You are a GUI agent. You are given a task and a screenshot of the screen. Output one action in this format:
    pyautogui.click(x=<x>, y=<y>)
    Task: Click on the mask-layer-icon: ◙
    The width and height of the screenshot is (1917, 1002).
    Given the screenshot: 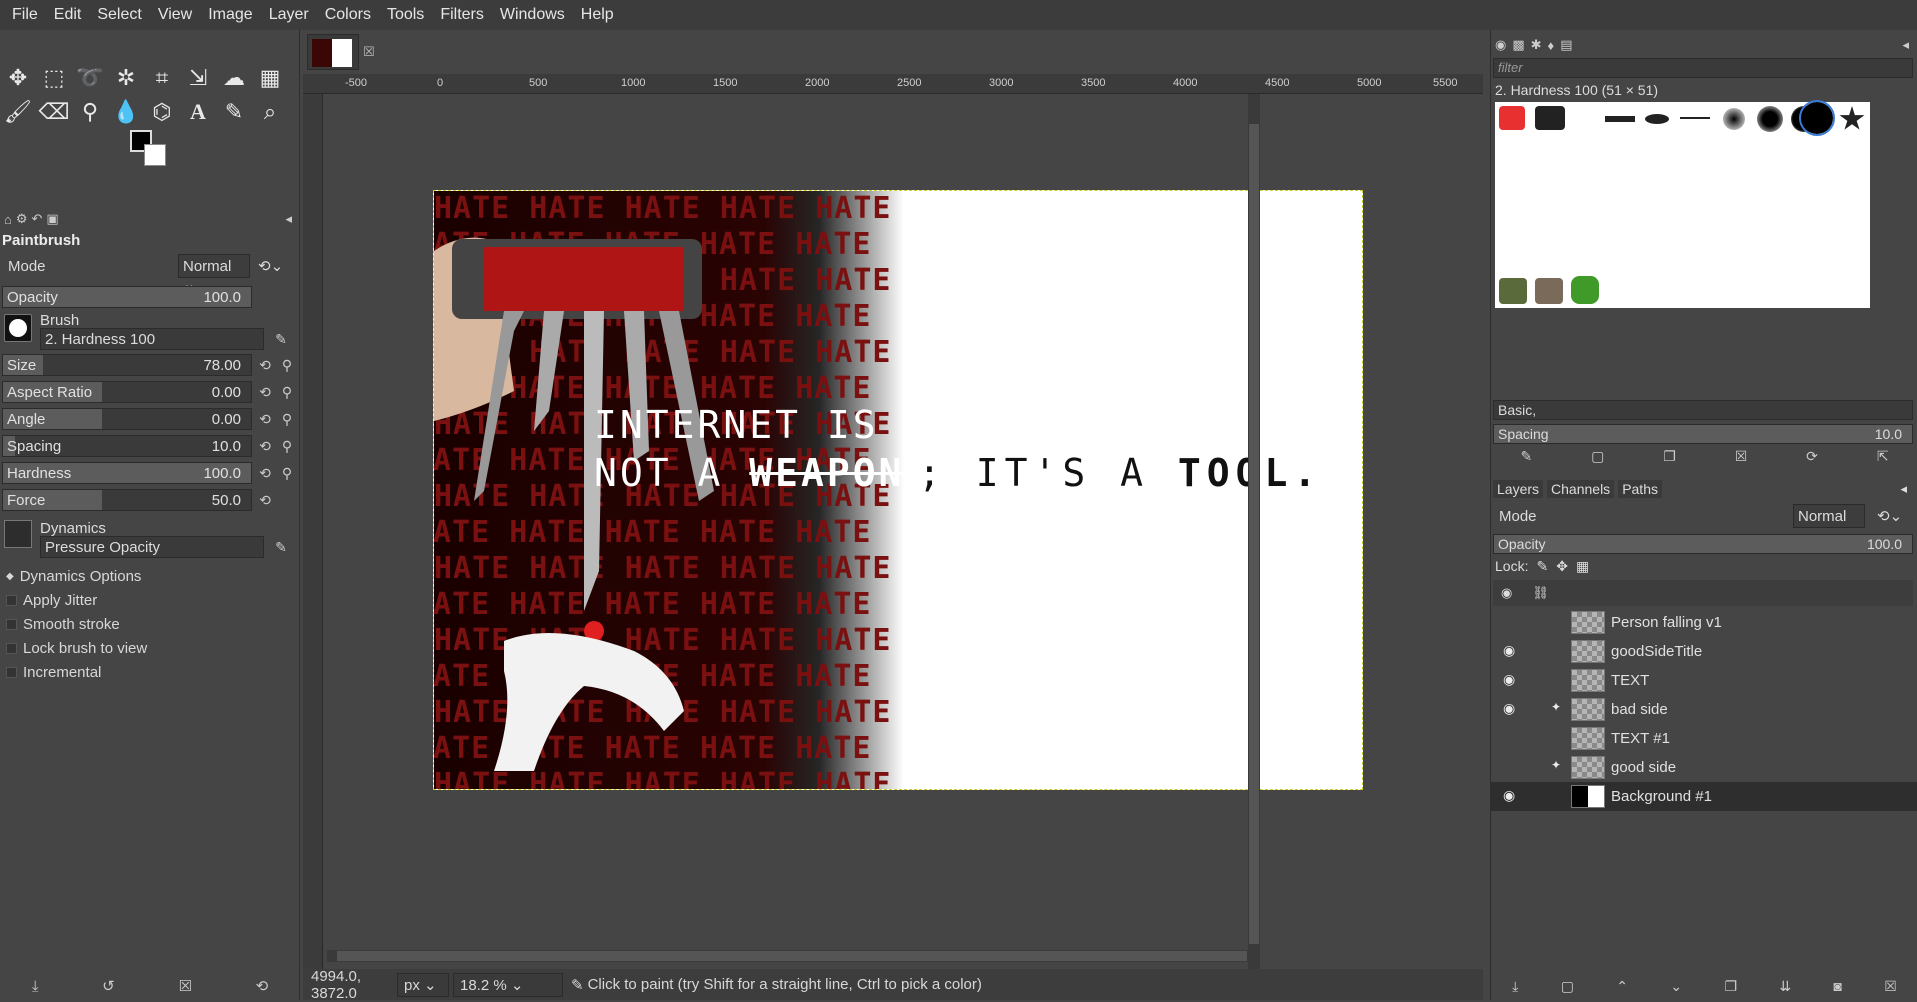 What is the action you would take?
    pyautogui.click(x=1837, y=986)
    